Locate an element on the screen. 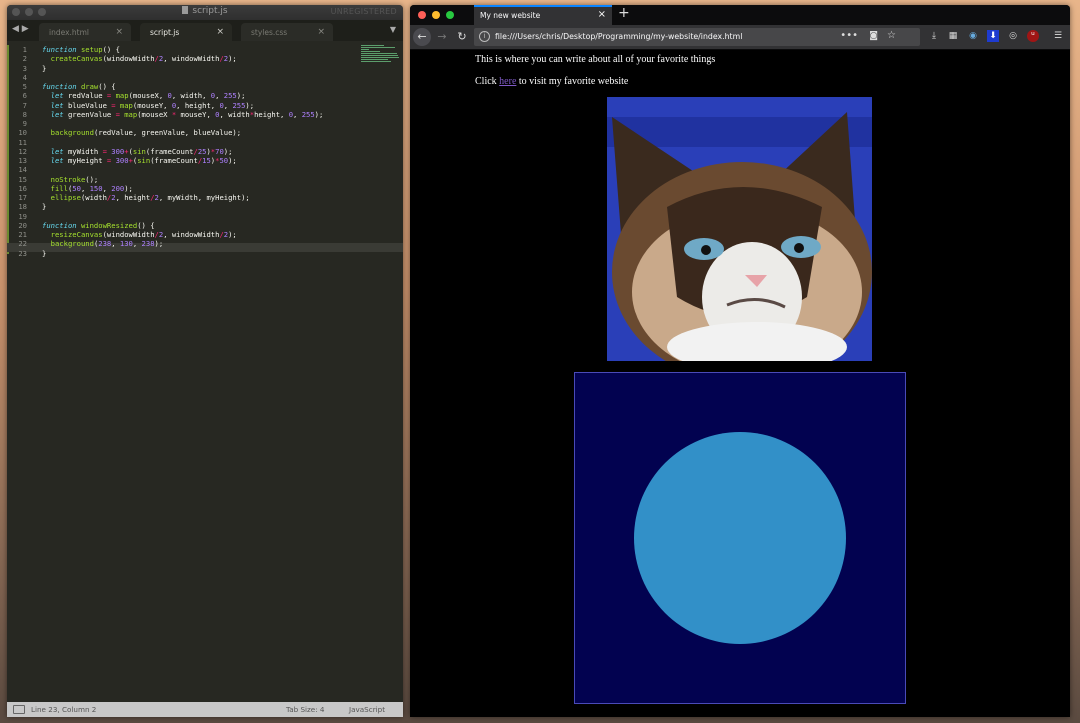 This screenshot has height=723, width=1080. tab-nav-arrows-icon: ◀ ▶ is located at coordinates (20, 29).